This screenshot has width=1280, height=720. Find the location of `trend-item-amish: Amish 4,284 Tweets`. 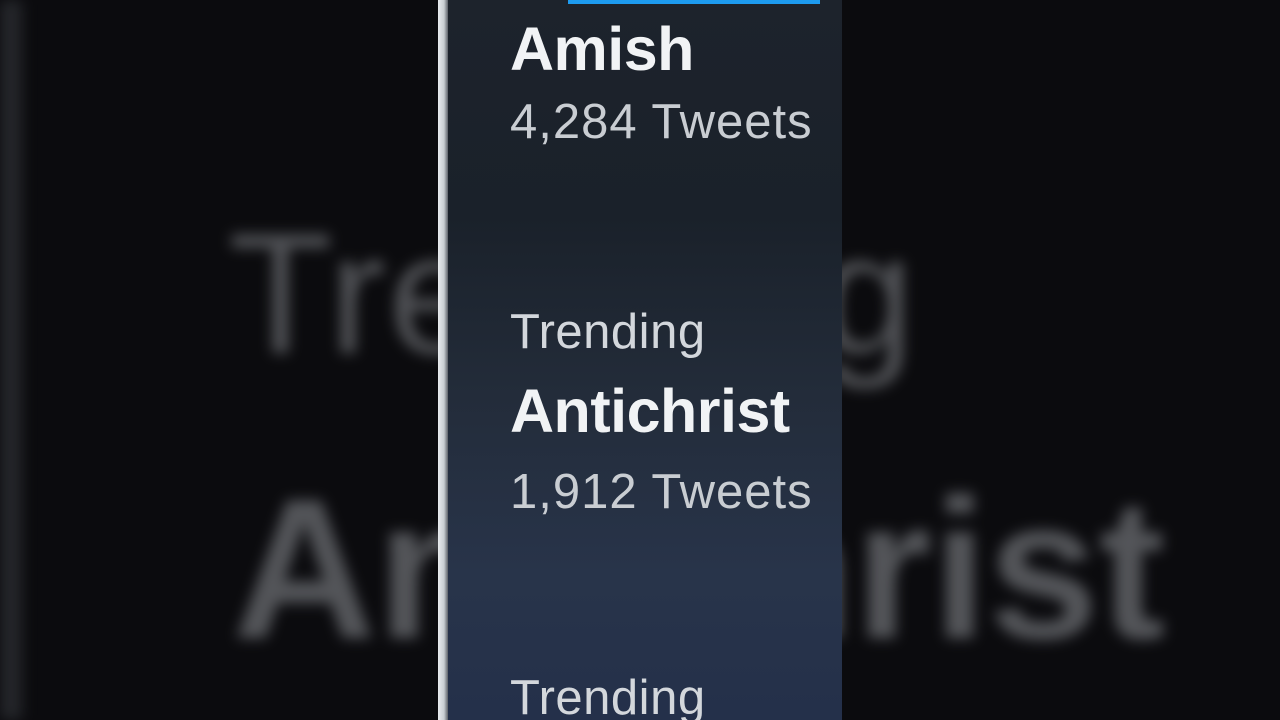

trend-item-amish: Amish 4,284 Tweets is located at coordinates (676, 82).